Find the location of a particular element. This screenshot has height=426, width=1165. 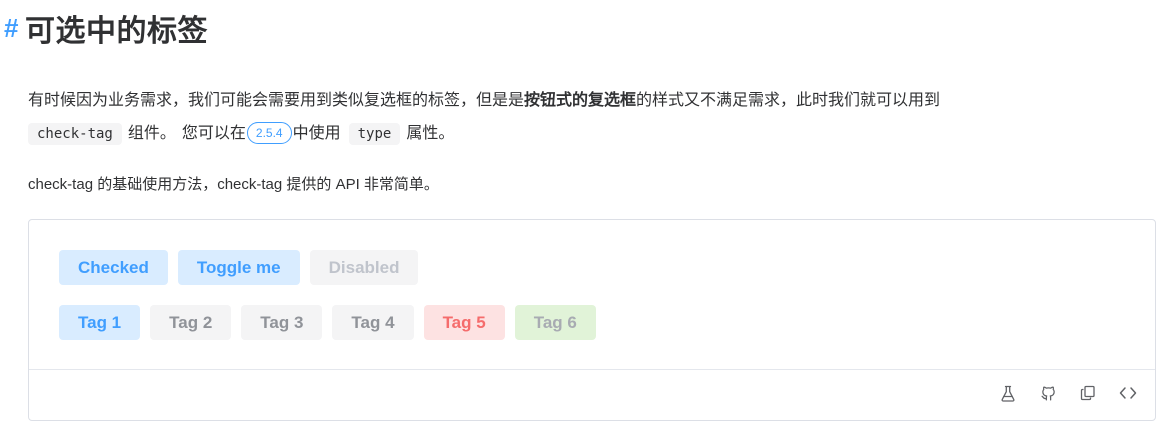

heading-title: 可选中的标签 is located at coordinates (116, 31).